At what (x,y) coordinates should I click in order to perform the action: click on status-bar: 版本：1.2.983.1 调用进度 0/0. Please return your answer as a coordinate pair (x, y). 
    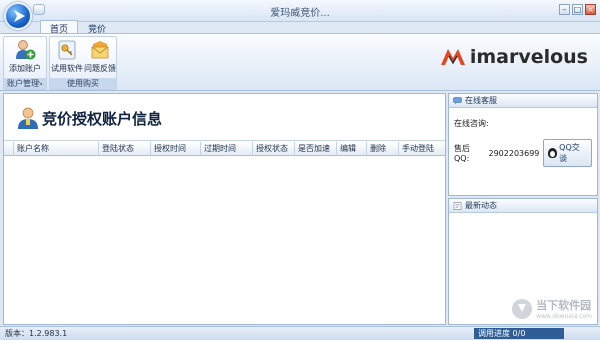
    Looking at the image, I should click on (300, 333).